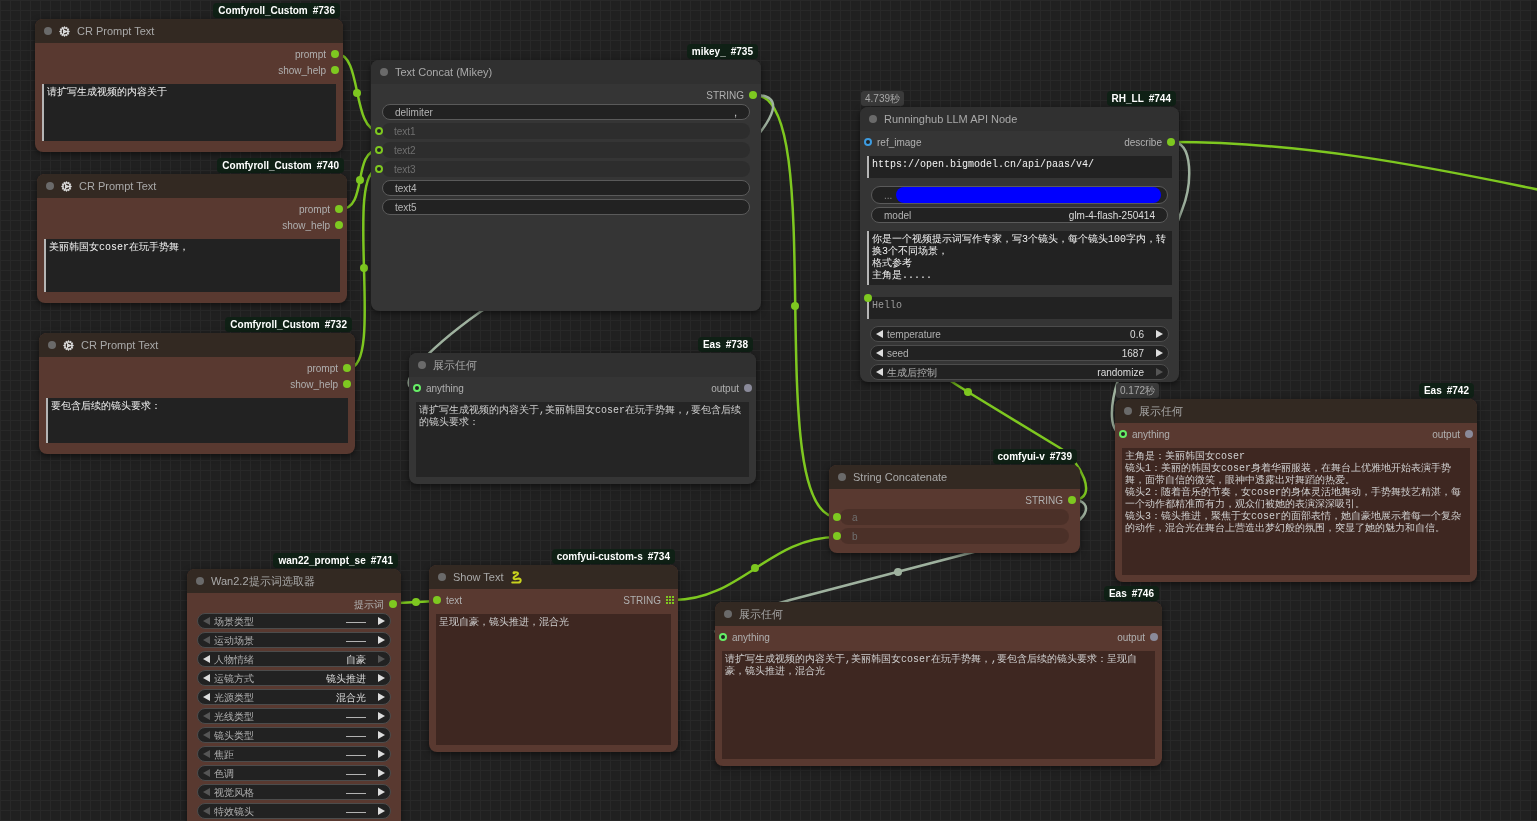 Image resolution: width=1537 pixels, height=821 pixels. What do you see at coordinates (294, 754) in the screenshot?
I see `combo-widget: 焦距 ——` at bounding box center [294, 754].